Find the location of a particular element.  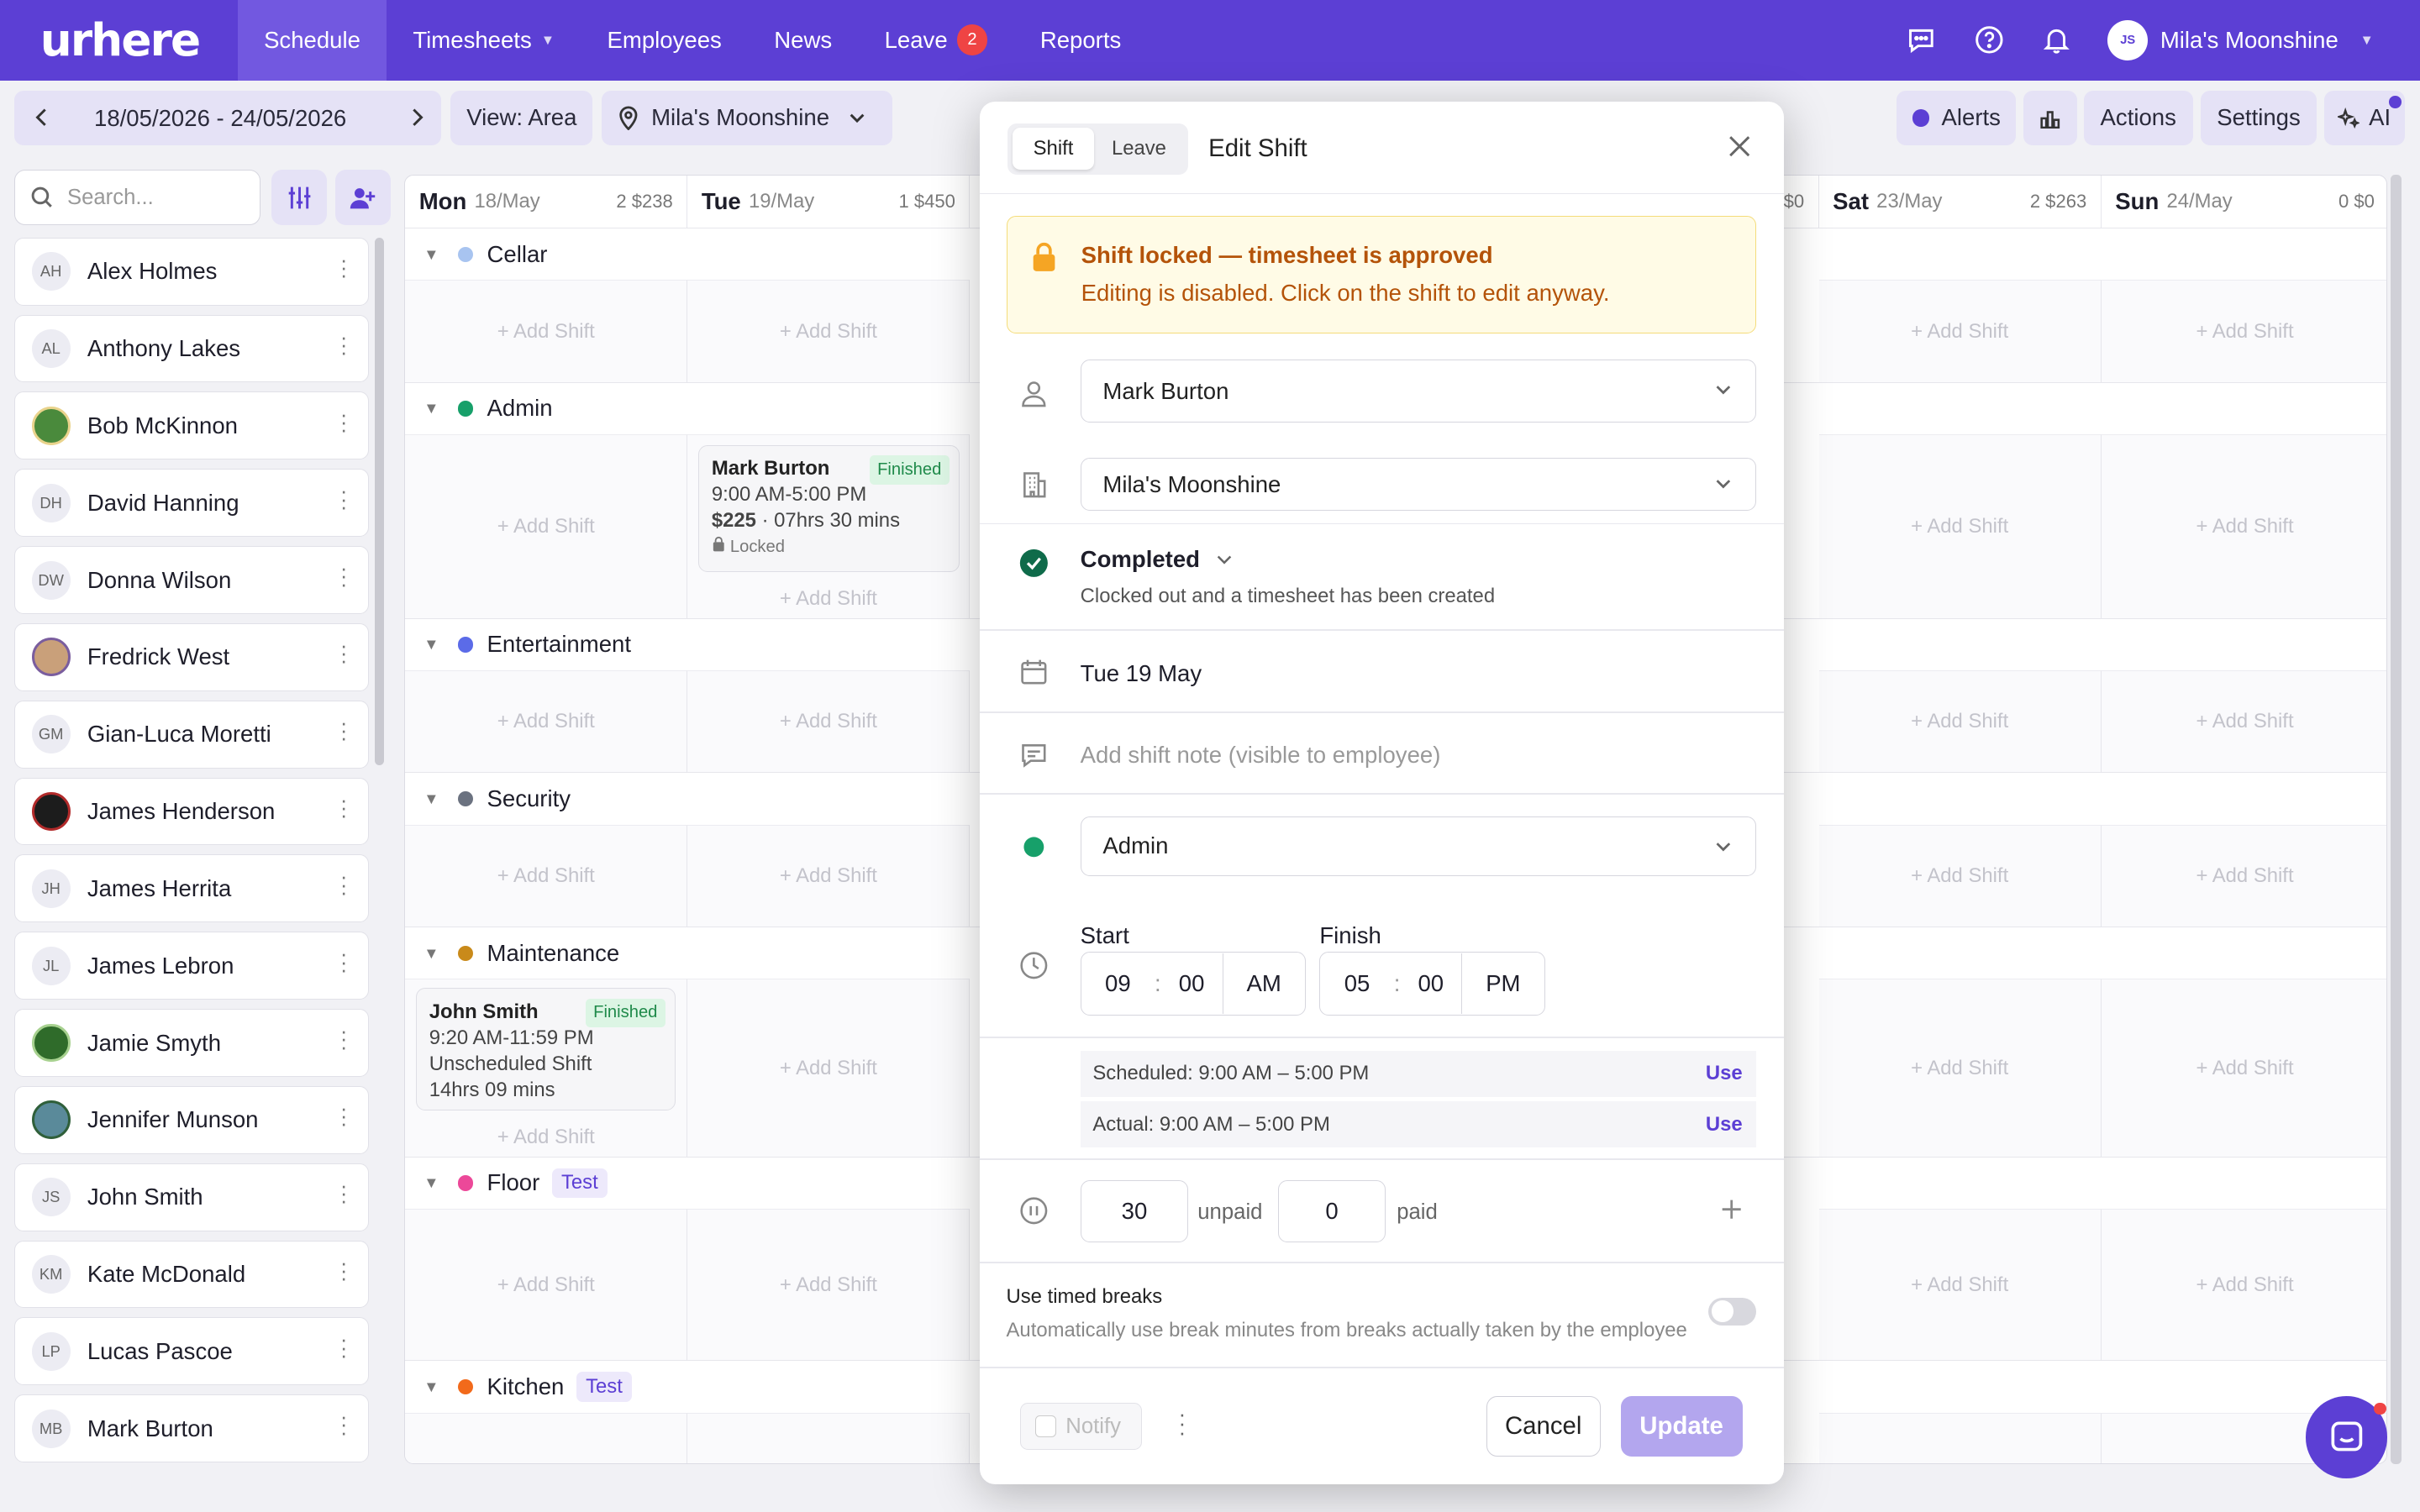

finish-ampm: PM is located at coordinates (1502, 983).